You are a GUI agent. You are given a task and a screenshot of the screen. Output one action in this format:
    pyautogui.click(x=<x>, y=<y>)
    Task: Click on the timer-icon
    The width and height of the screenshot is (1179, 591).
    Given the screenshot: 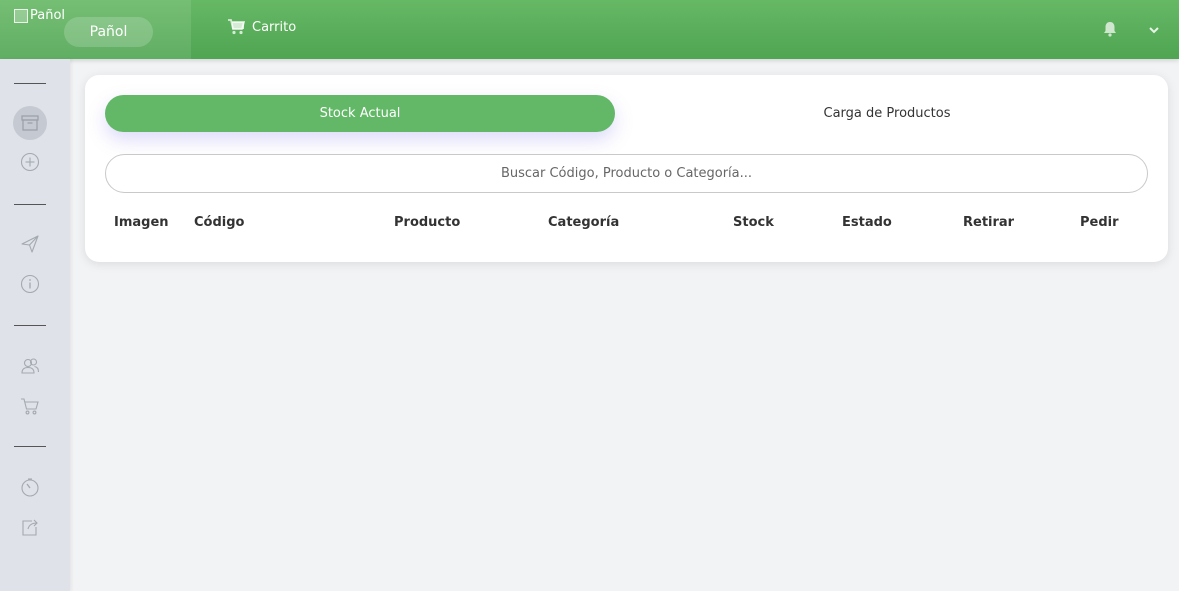 What is the action you would take?
    pyautogui.click(x=30, y=487)
    